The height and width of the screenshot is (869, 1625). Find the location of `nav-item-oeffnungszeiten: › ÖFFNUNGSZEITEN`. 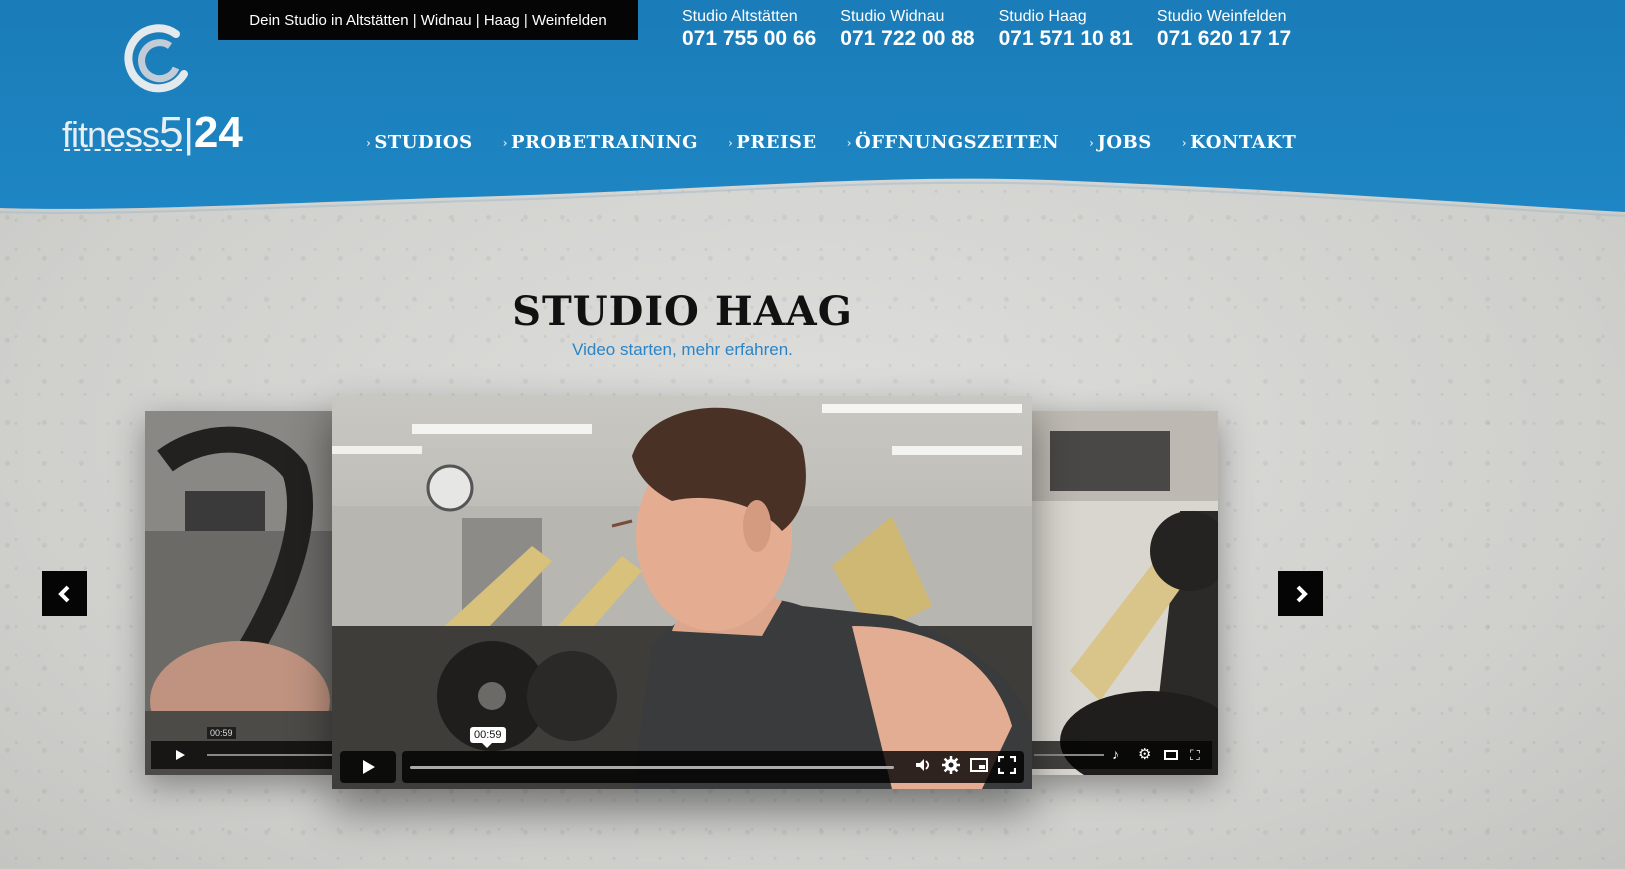

nav-item-oeffnungszeiten: › ÖFFNUNGSZEITEN is located at coordinates (953, 142).